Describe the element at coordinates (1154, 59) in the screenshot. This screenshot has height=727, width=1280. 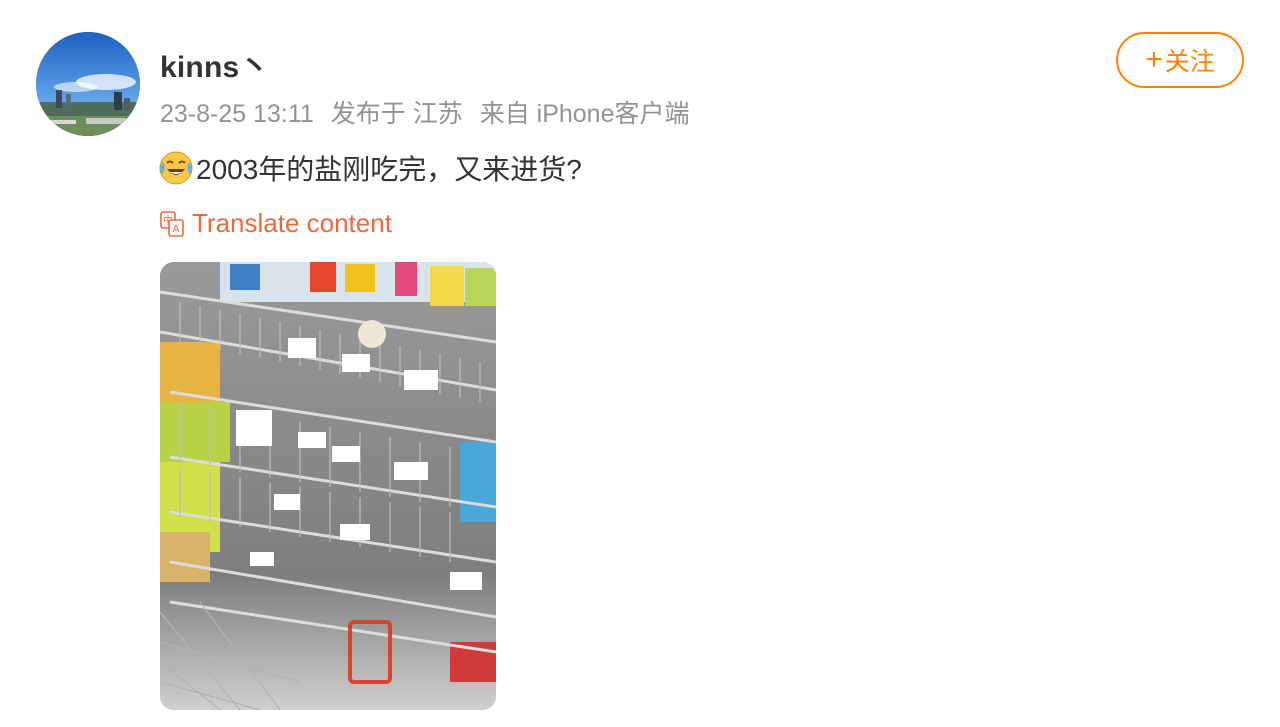
I see `plus-icon: +` at that location.